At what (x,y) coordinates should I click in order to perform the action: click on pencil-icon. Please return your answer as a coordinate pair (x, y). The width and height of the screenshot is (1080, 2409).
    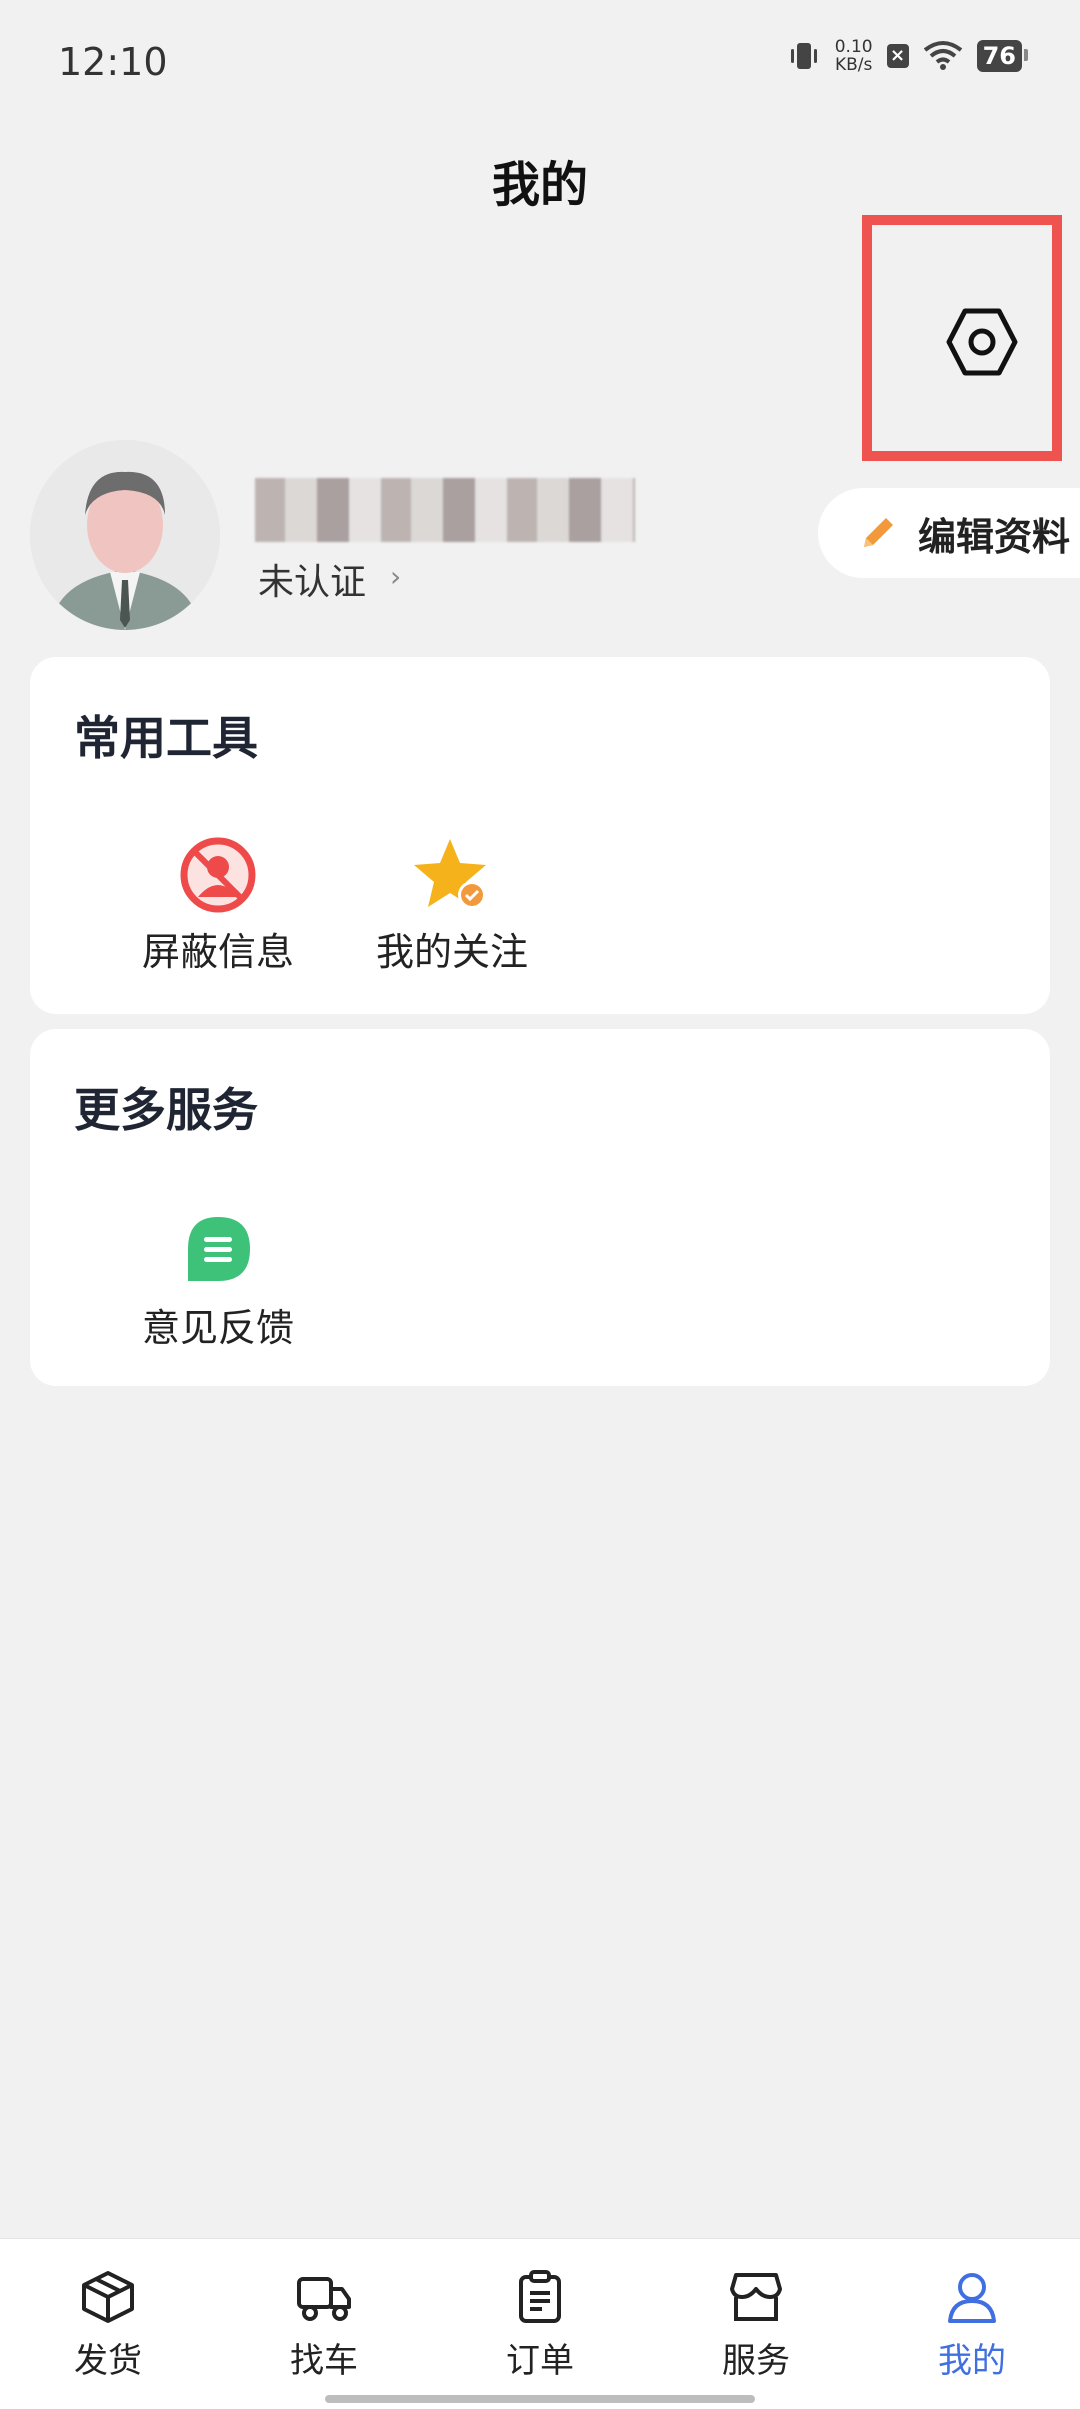
    Looking at the image, I should click on (878, 532).